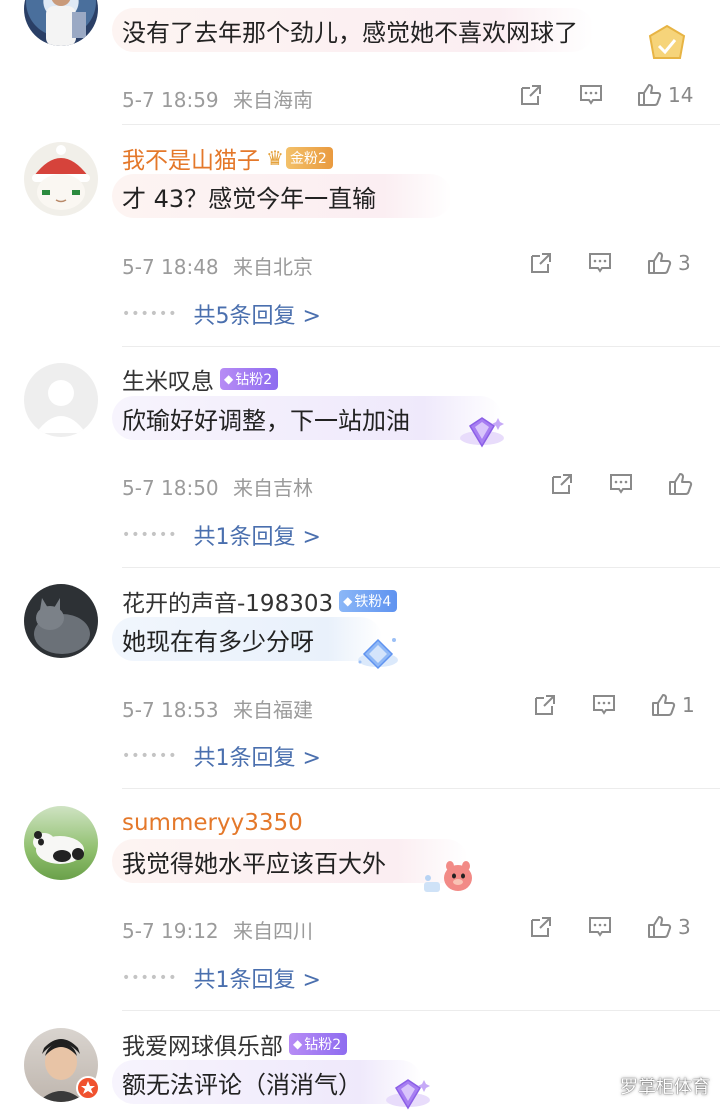  I want to click on comment-actions, so click(631, 484).